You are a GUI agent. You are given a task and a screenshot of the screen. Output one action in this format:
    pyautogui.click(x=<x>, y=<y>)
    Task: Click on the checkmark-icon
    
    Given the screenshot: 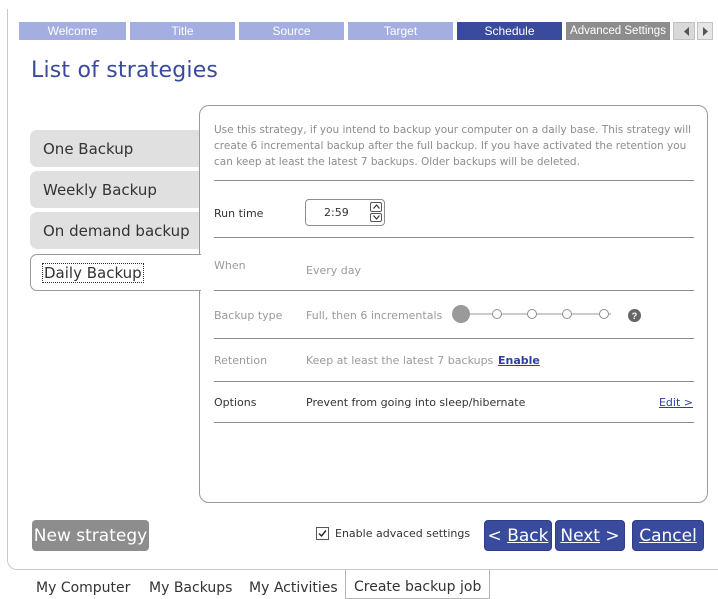 What is the action you would take?
    pyautogui.click(x=322, y=534)
    